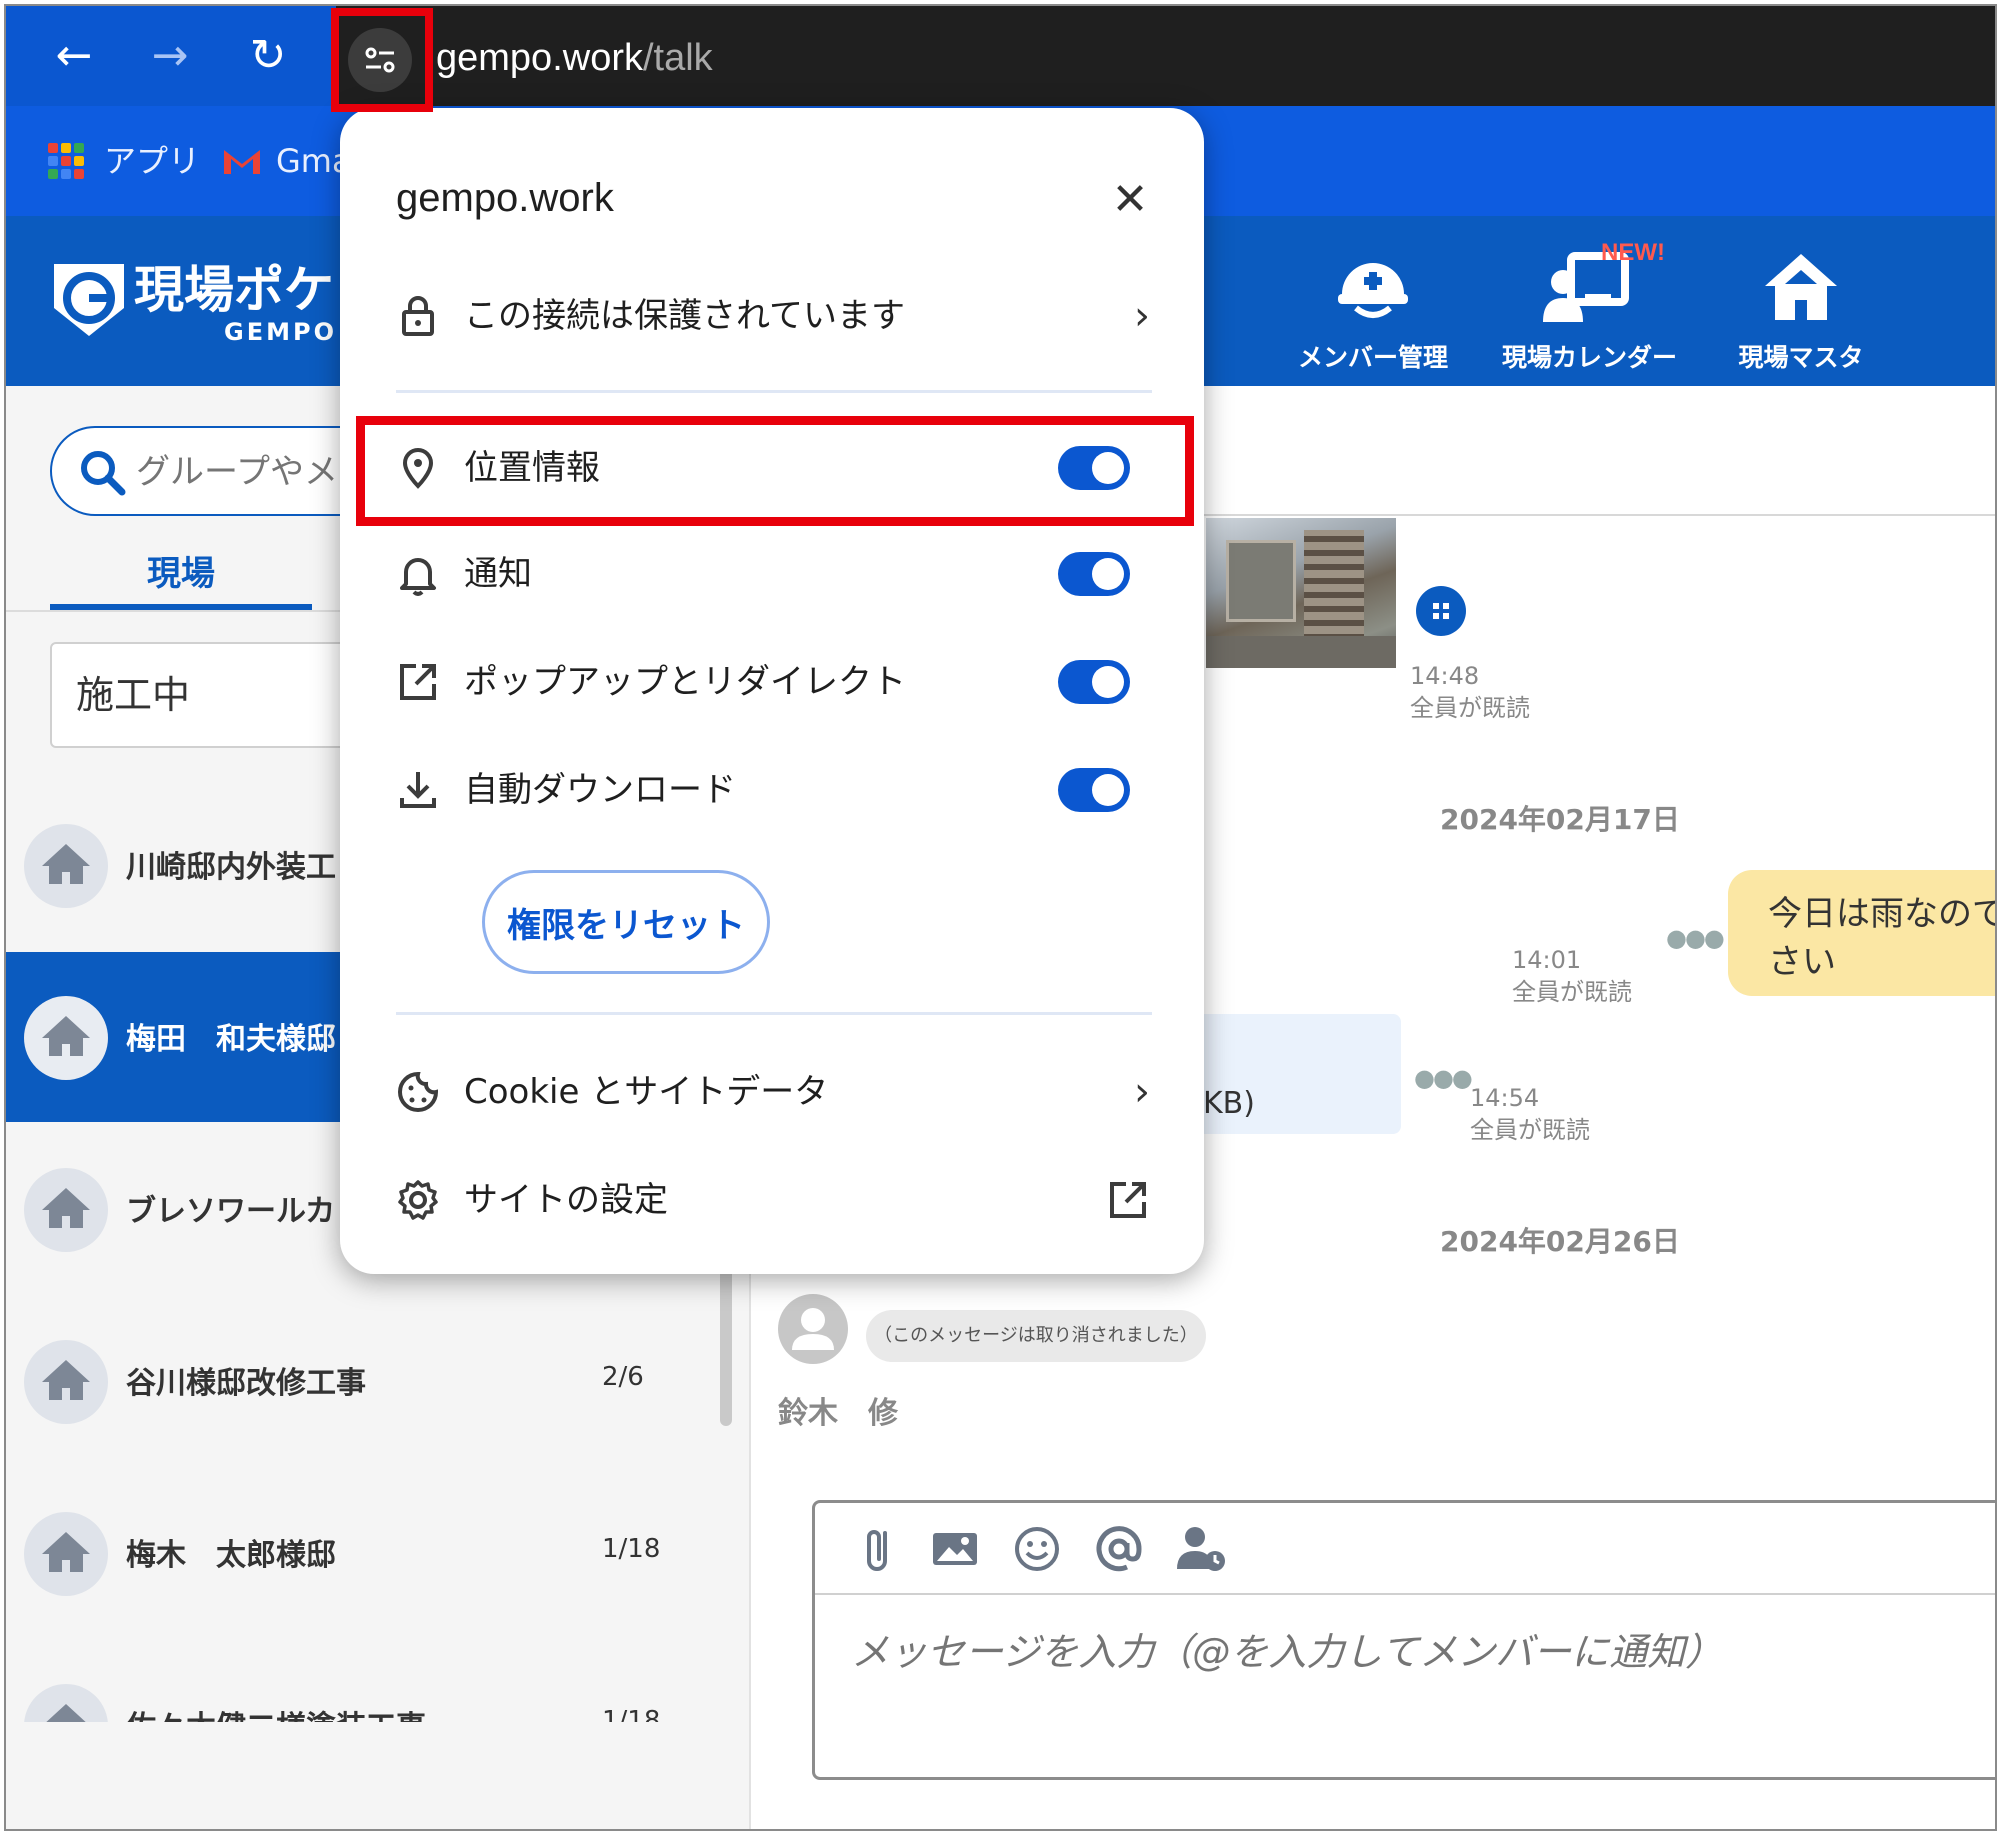 The height and width of the screenshot is (1835, 2001). What do you see at coordinates (1000, 56) in the screenshot?
I see `address-bar: ← → ↻ gempo.work/talk` at bounding box center [1000, 56].